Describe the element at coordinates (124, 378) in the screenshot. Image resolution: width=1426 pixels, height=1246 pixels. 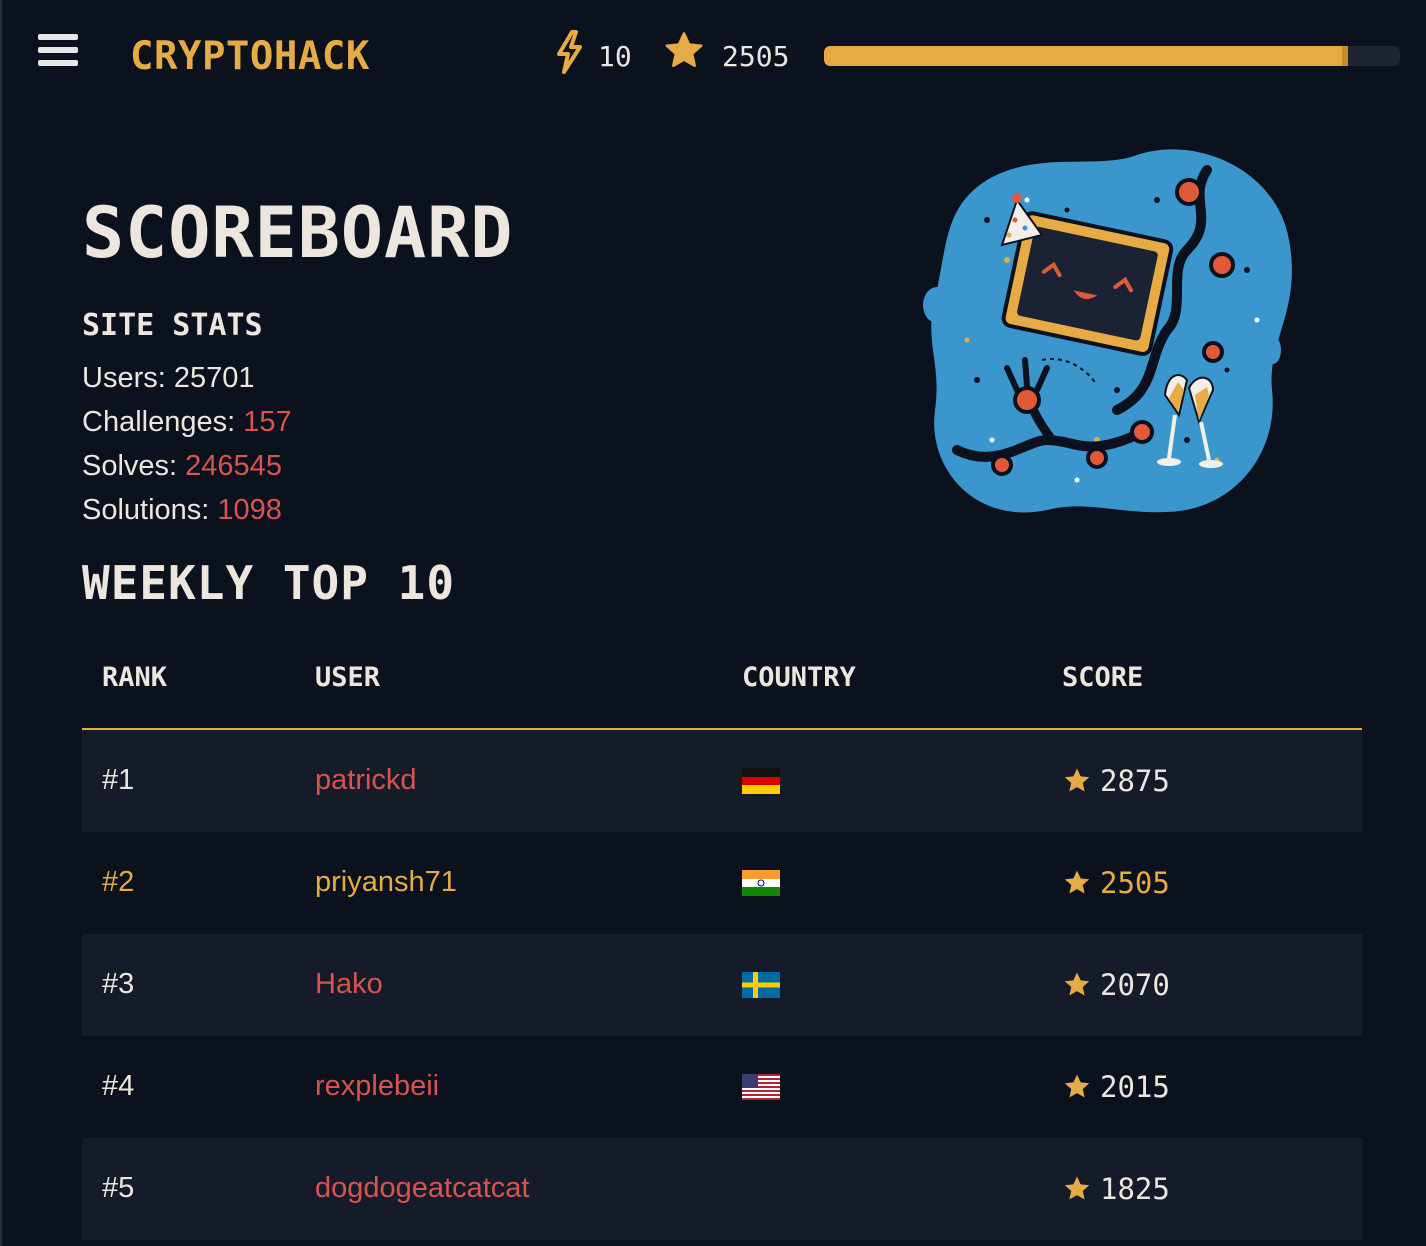
I see `stat-label: Users:` at that location.